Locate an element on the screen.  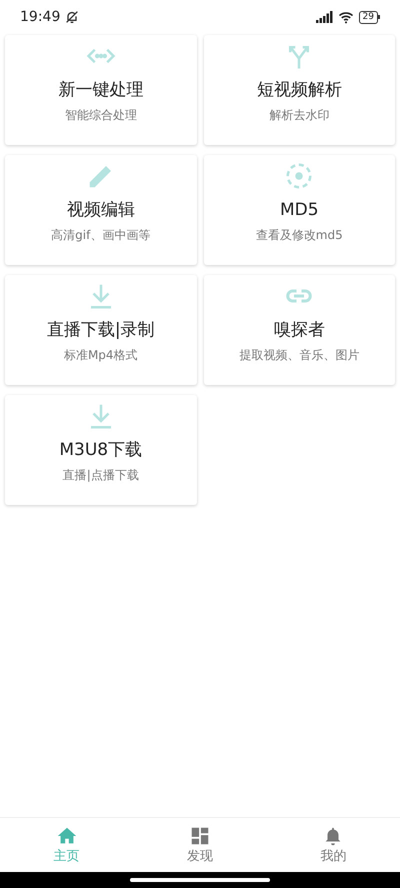
card-subtitle: 直播|点播下载 is located at coordinates (100, 475).